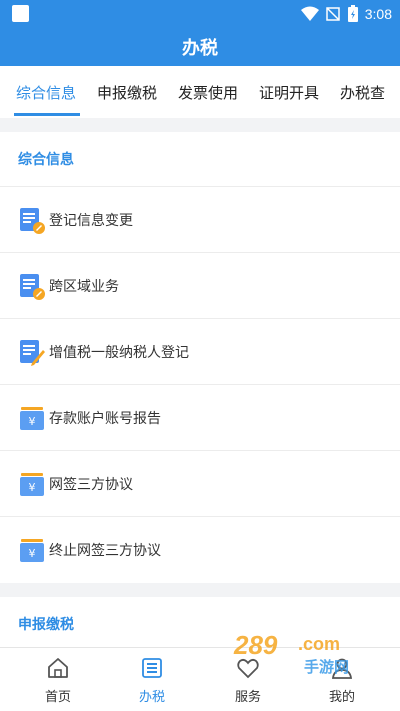 Image resolution: width=400 pixels, height=711 pixels. What do you see at coordinates (91, 221) in the screenshot?
I see `list-item-label: 登记信息变更` at bounding box center [91, 221].